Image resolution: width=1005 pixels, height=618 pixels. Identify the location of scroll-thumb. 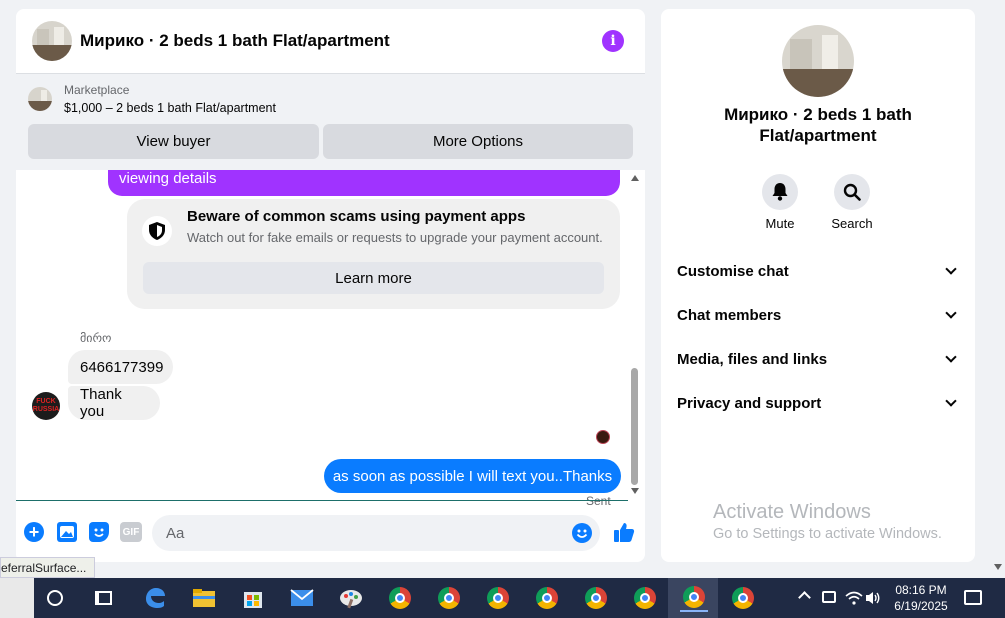
(634, 426).